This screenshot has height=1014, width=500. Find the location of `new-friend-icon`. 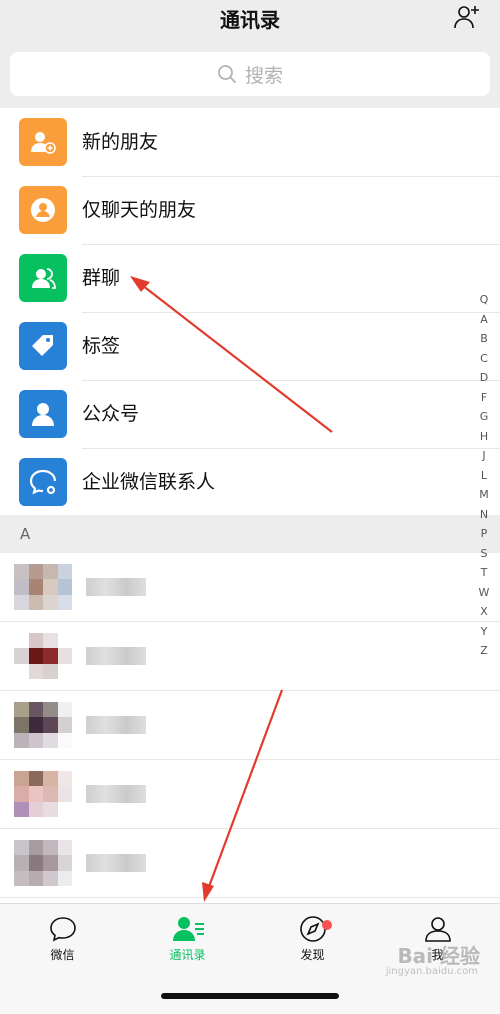

new-friend-icon is located at coordinates (43, 142).